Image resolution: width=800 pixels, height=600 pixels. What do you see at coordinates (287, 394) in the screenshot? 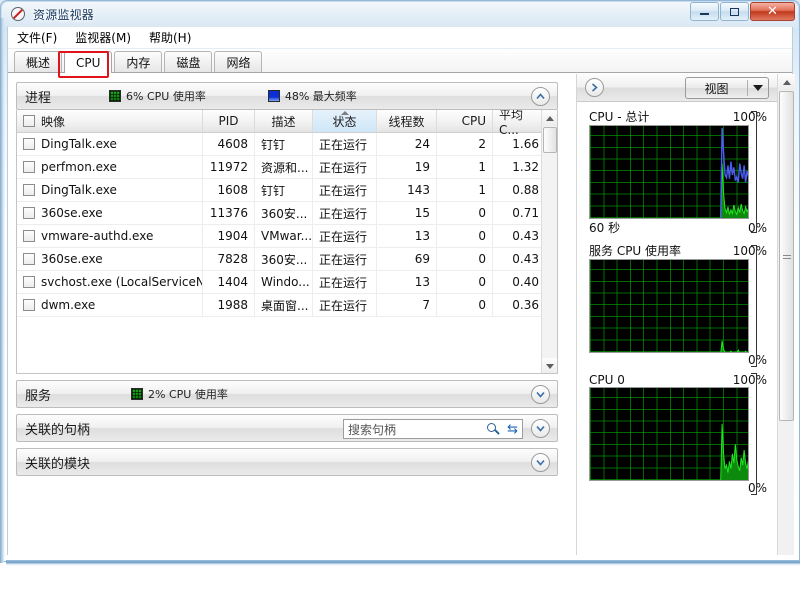
I see `services-section-header: 服务 2% CPU 使用率` at bounding box center [287, 394].